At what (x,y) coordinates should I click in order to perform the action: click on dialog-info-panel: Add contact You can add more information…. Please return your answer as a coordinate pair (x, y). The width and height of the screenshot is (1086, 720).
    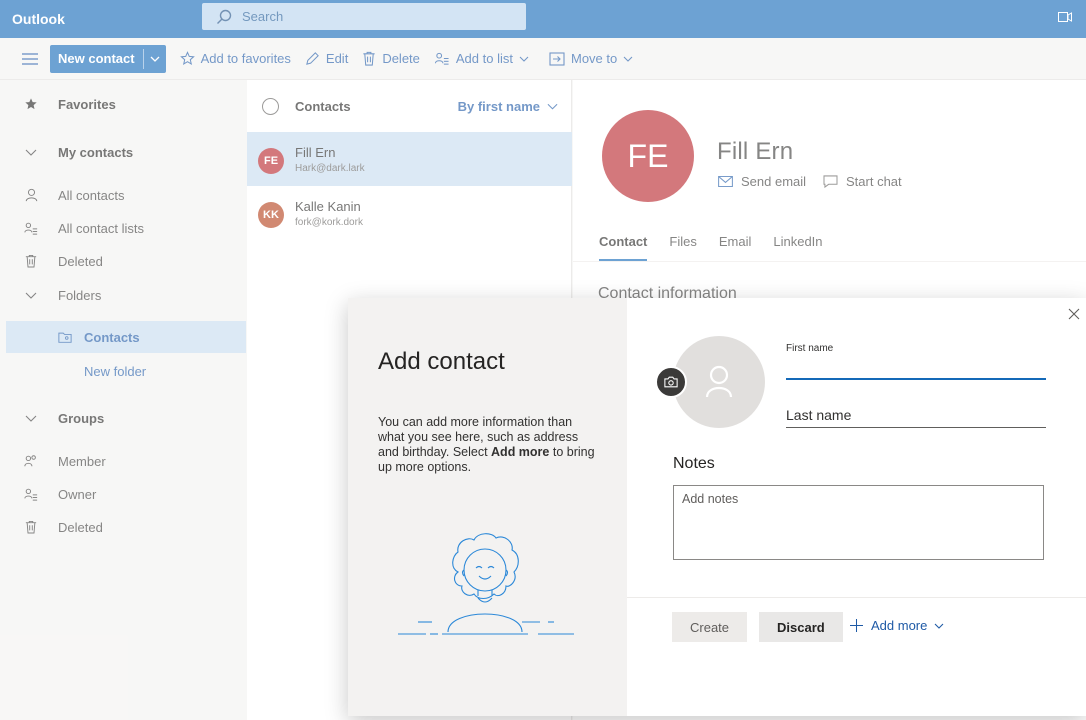
    Looking at the image, I should click on (487, 507).